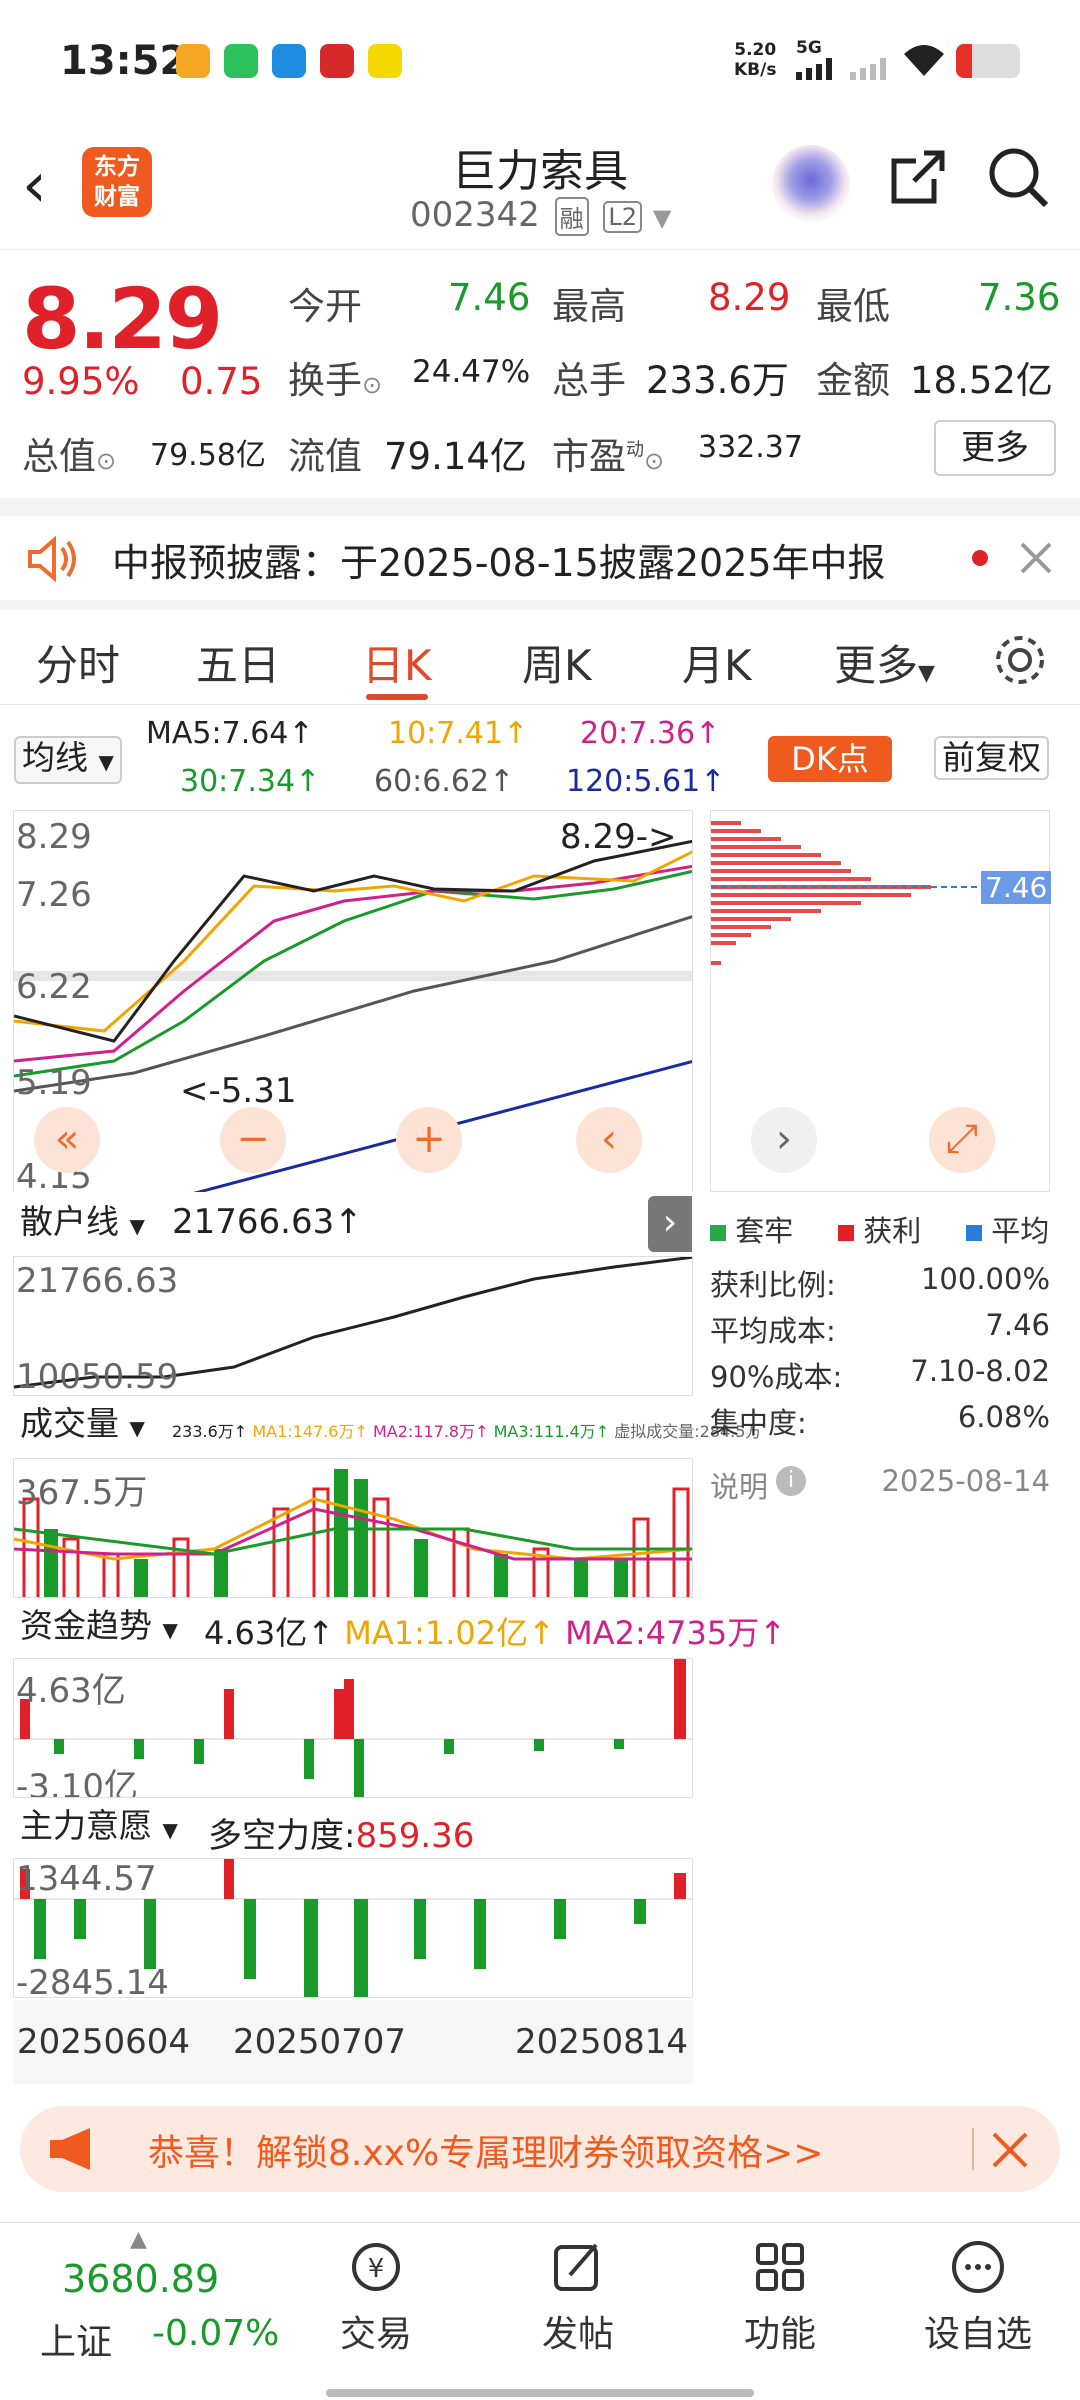 This screenshot has height=2400, width=1080. What do you see at coordinates (880, 1484) in the screenshot?
I see `chip-note: 说明 i 2025-08-14` at bounding box center [880, 1484].